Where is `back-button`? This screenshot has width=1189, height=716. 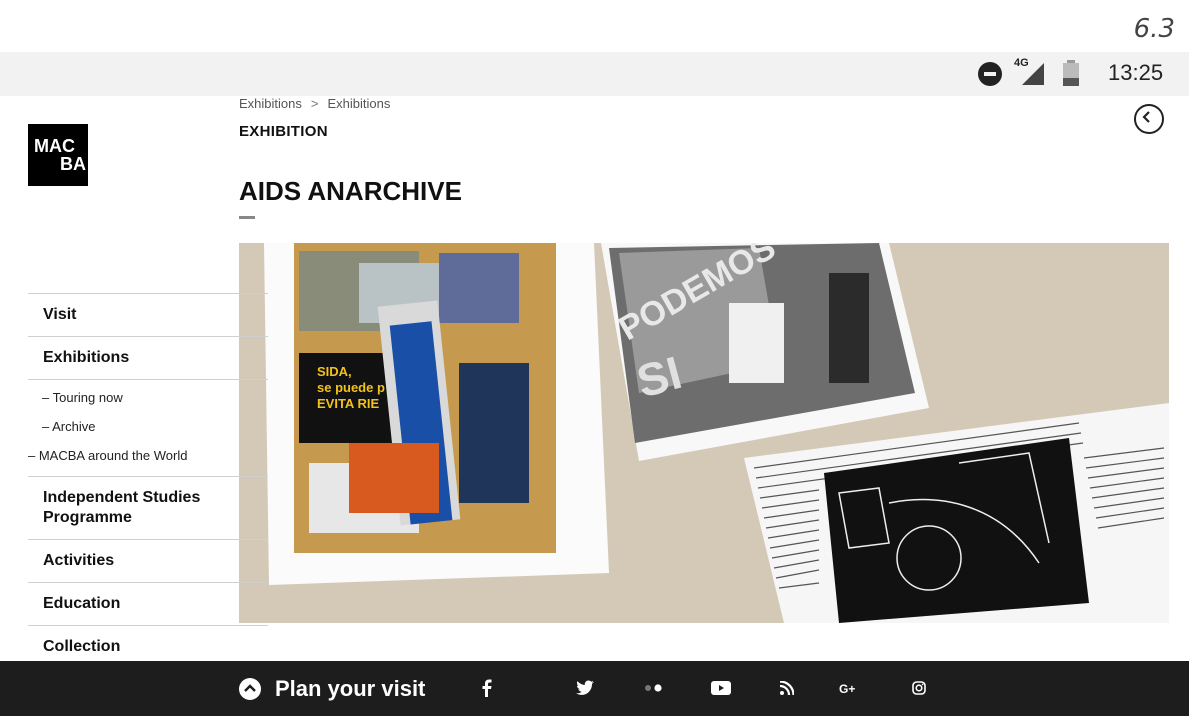 back-button is located at coordinates (1149, 119).